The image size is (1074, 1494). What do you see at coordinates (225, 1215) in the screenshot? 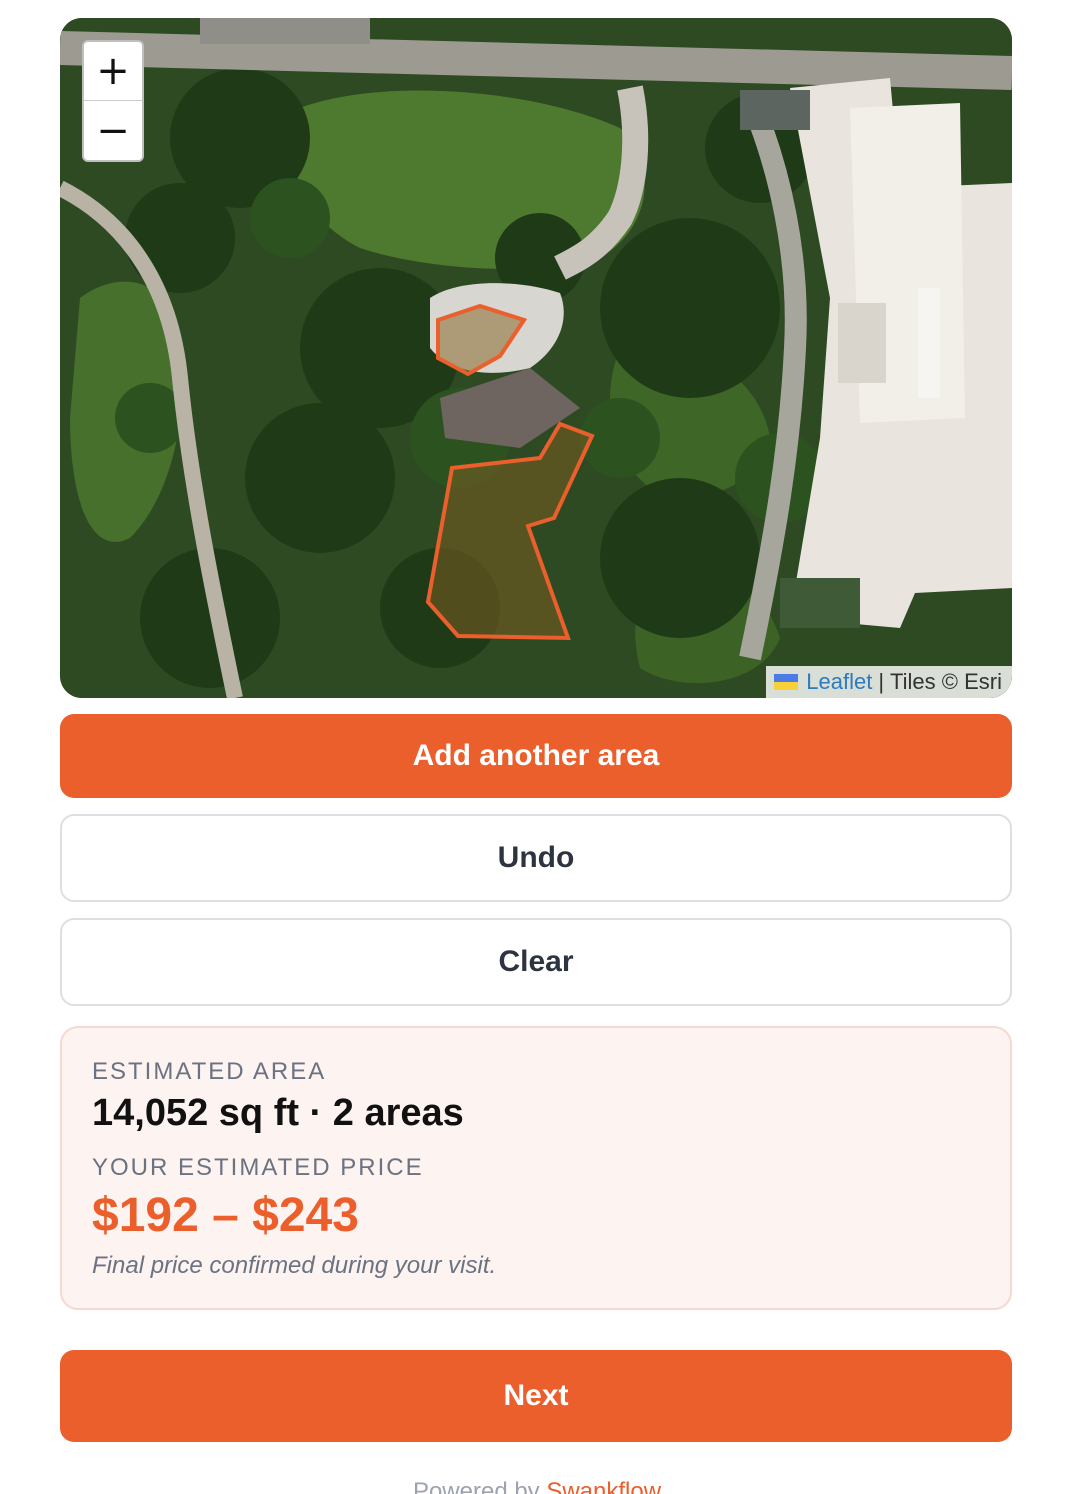
I see `estimated-price-value: $192 – $243` at bounding box center [225, 1215].